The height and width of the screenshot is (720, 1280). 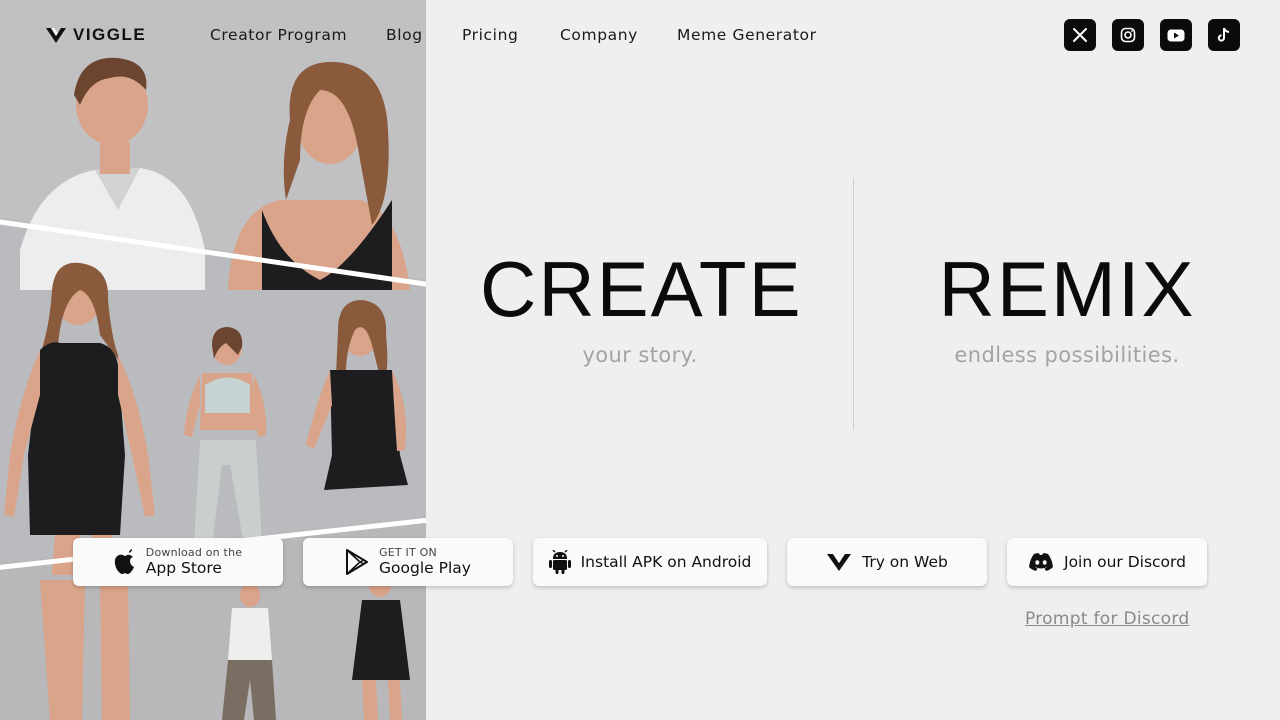 What do you see at coordinates (124, 561) in the screenshot?
I see `apple-icon` at bounding box center [124, 561].